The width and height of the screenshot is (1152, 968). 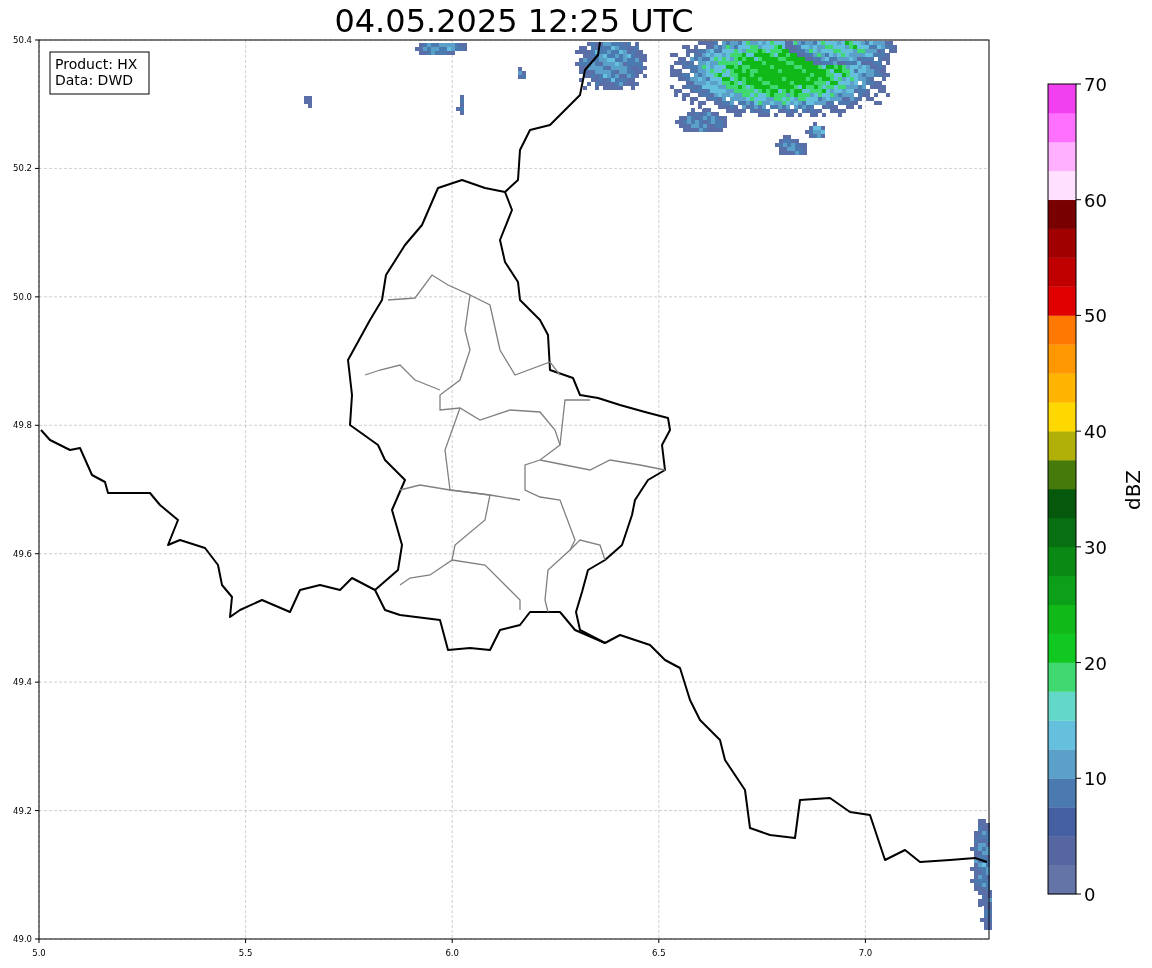 I want to click on y-tick-label: 49.0, so click(x=22, y=939).